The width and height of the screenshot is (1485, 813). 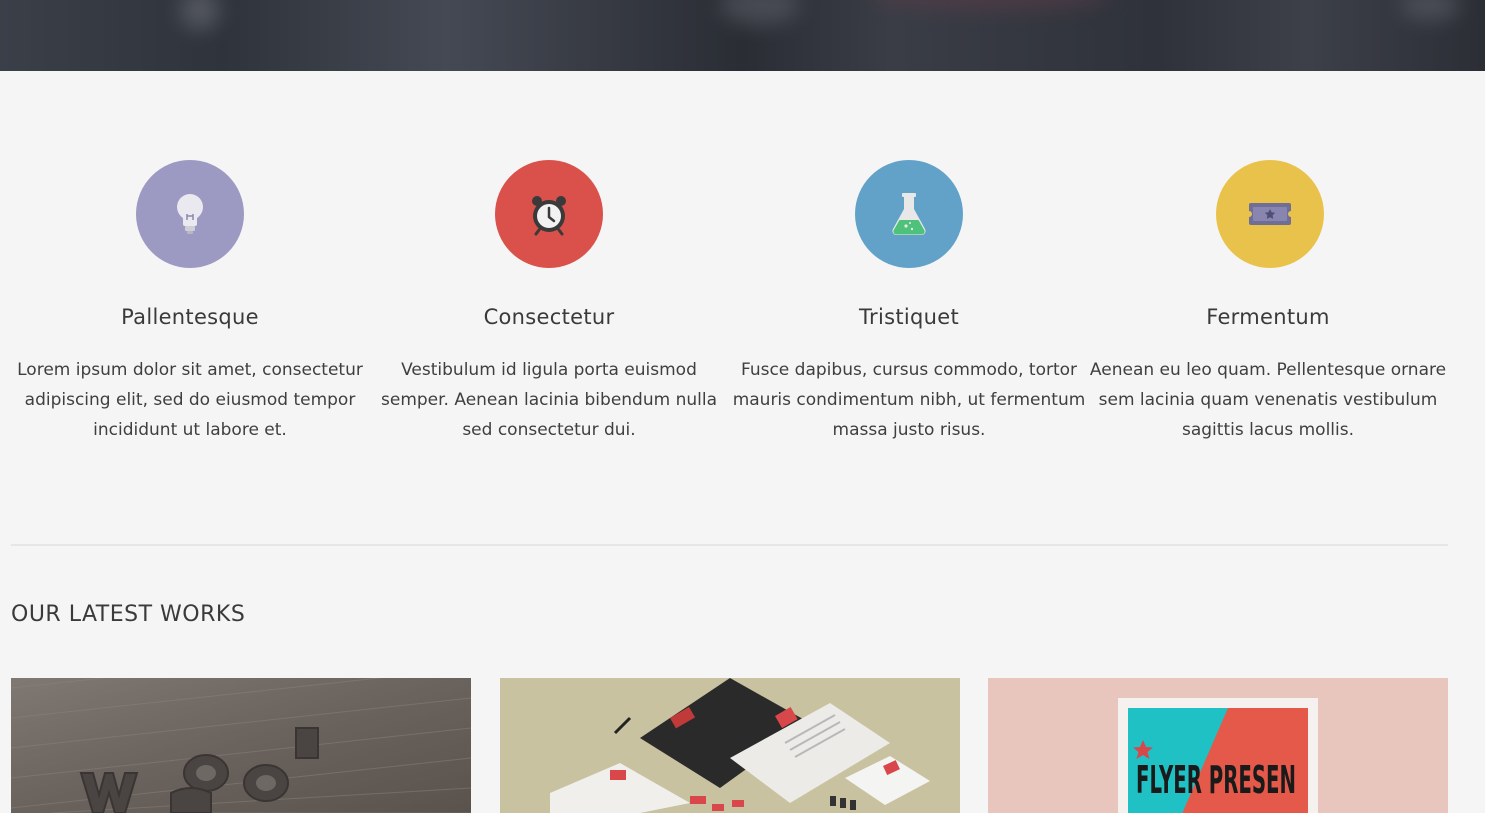 I want to click on flyer-mockup-photo: FLYER PRESEN, so click(x=1218, y=745).